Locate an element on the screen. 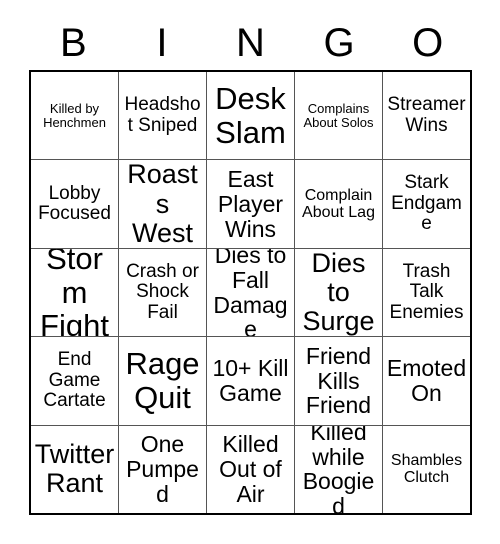 This screenshot has height=544, width=500. bingo-cell-label: End Game Cartate is located at coordinates (74, 380).